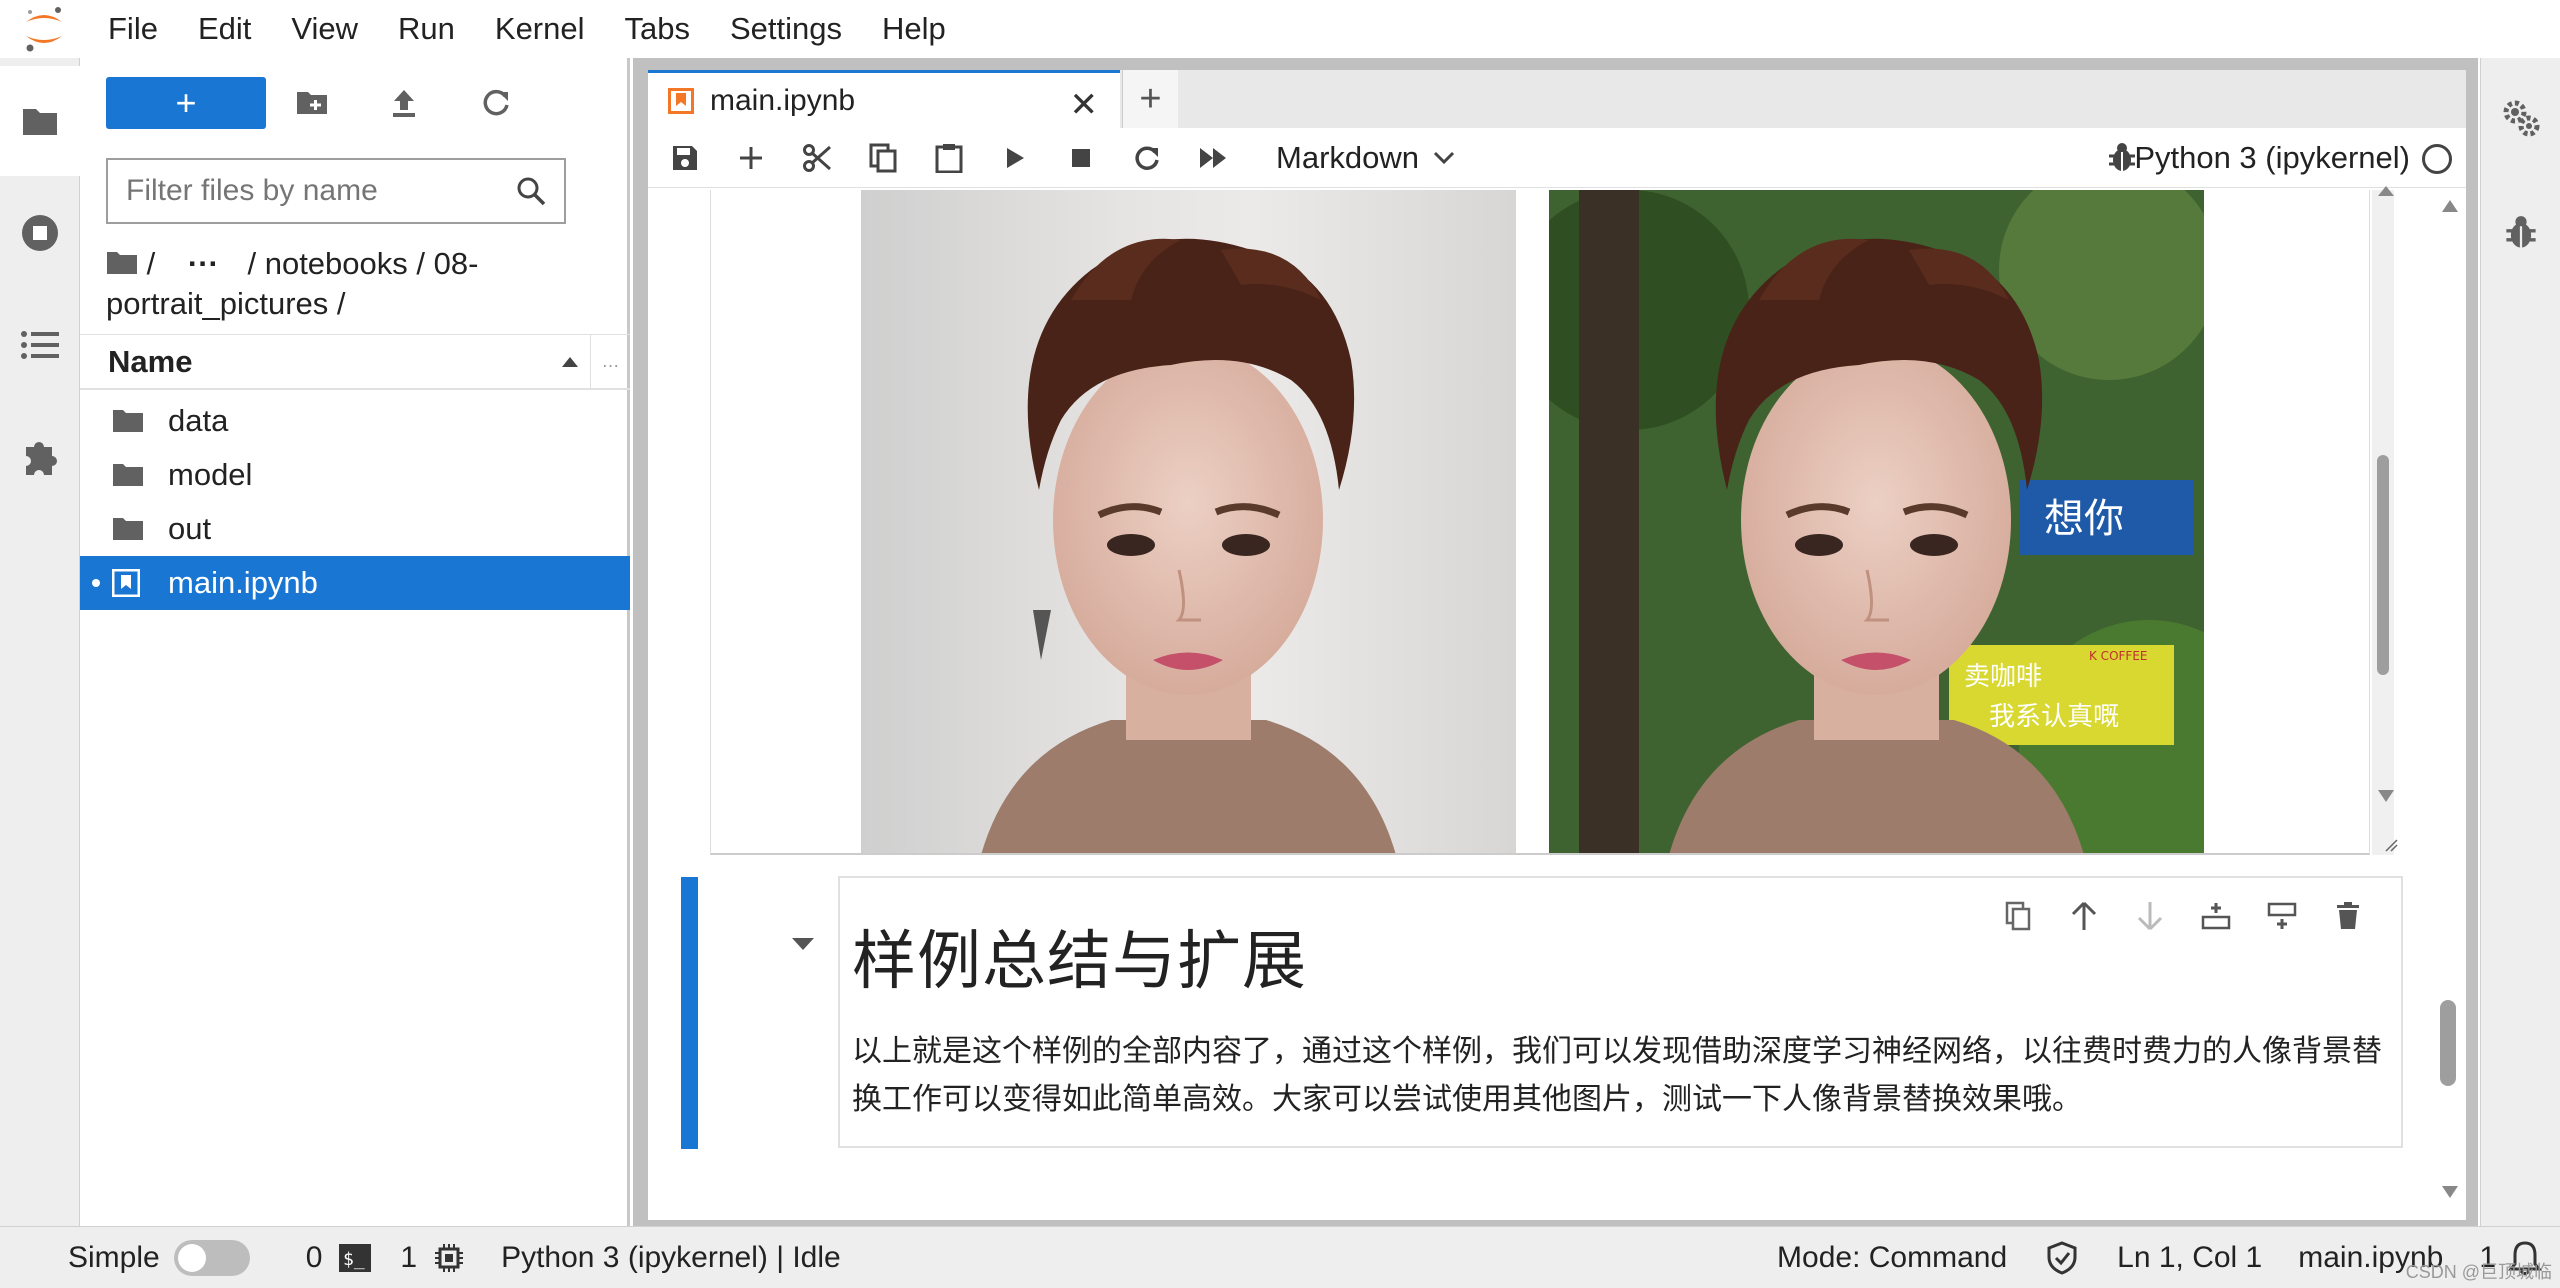 The image size is (2560, 1288). I want to click on insert-above-icon, so click(2216, 916).